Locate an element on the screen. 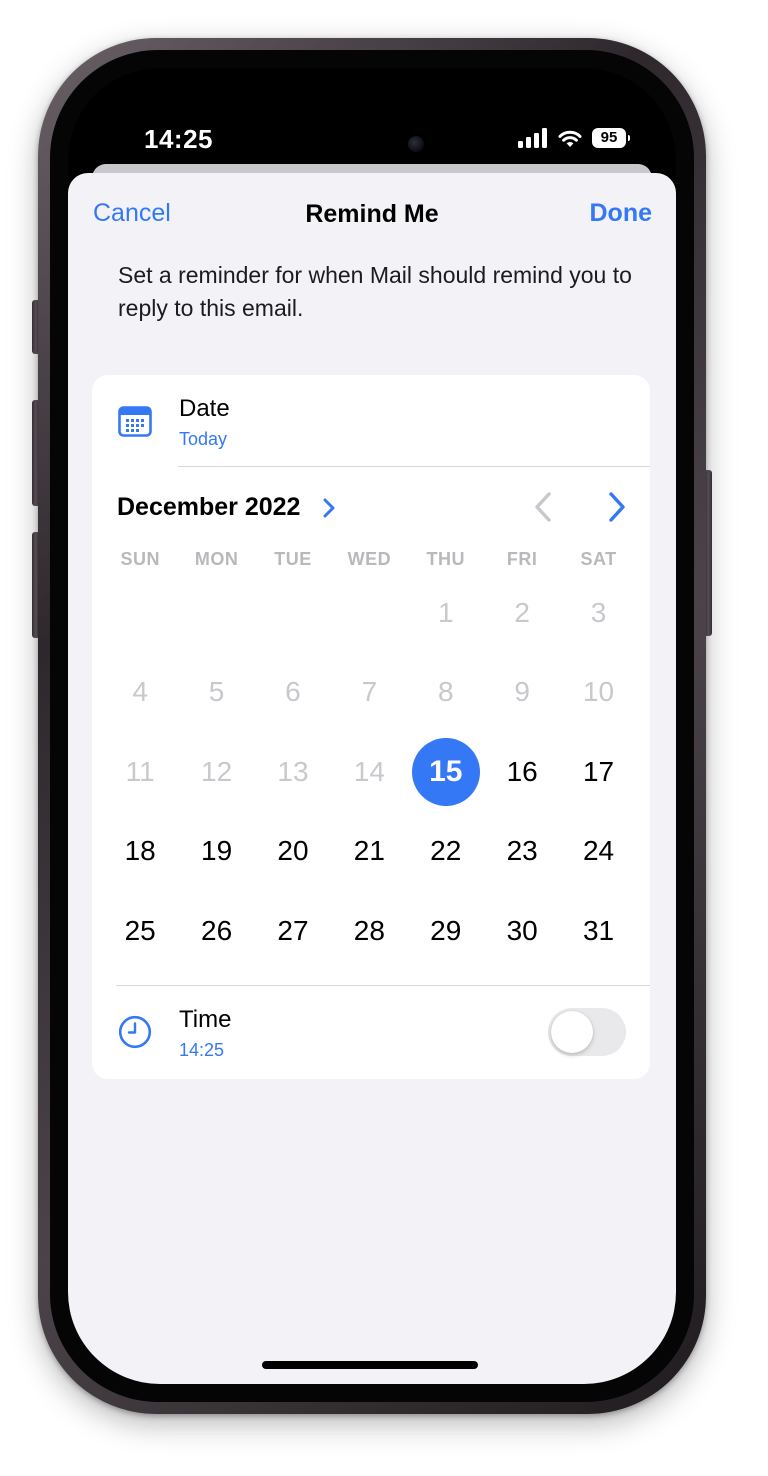 Image resolution: width=768 pixels, height=1476 pixels. calendar-day: 1 is located at coordinates (446, 613).